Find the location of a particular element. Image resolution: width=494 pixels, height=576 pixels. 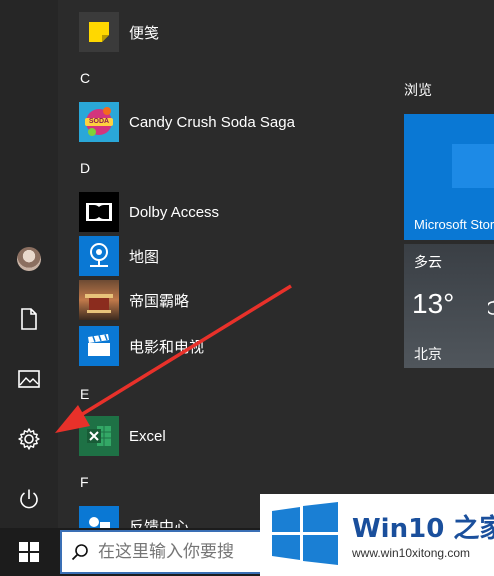

search-input is located at coordinates (178, 552).